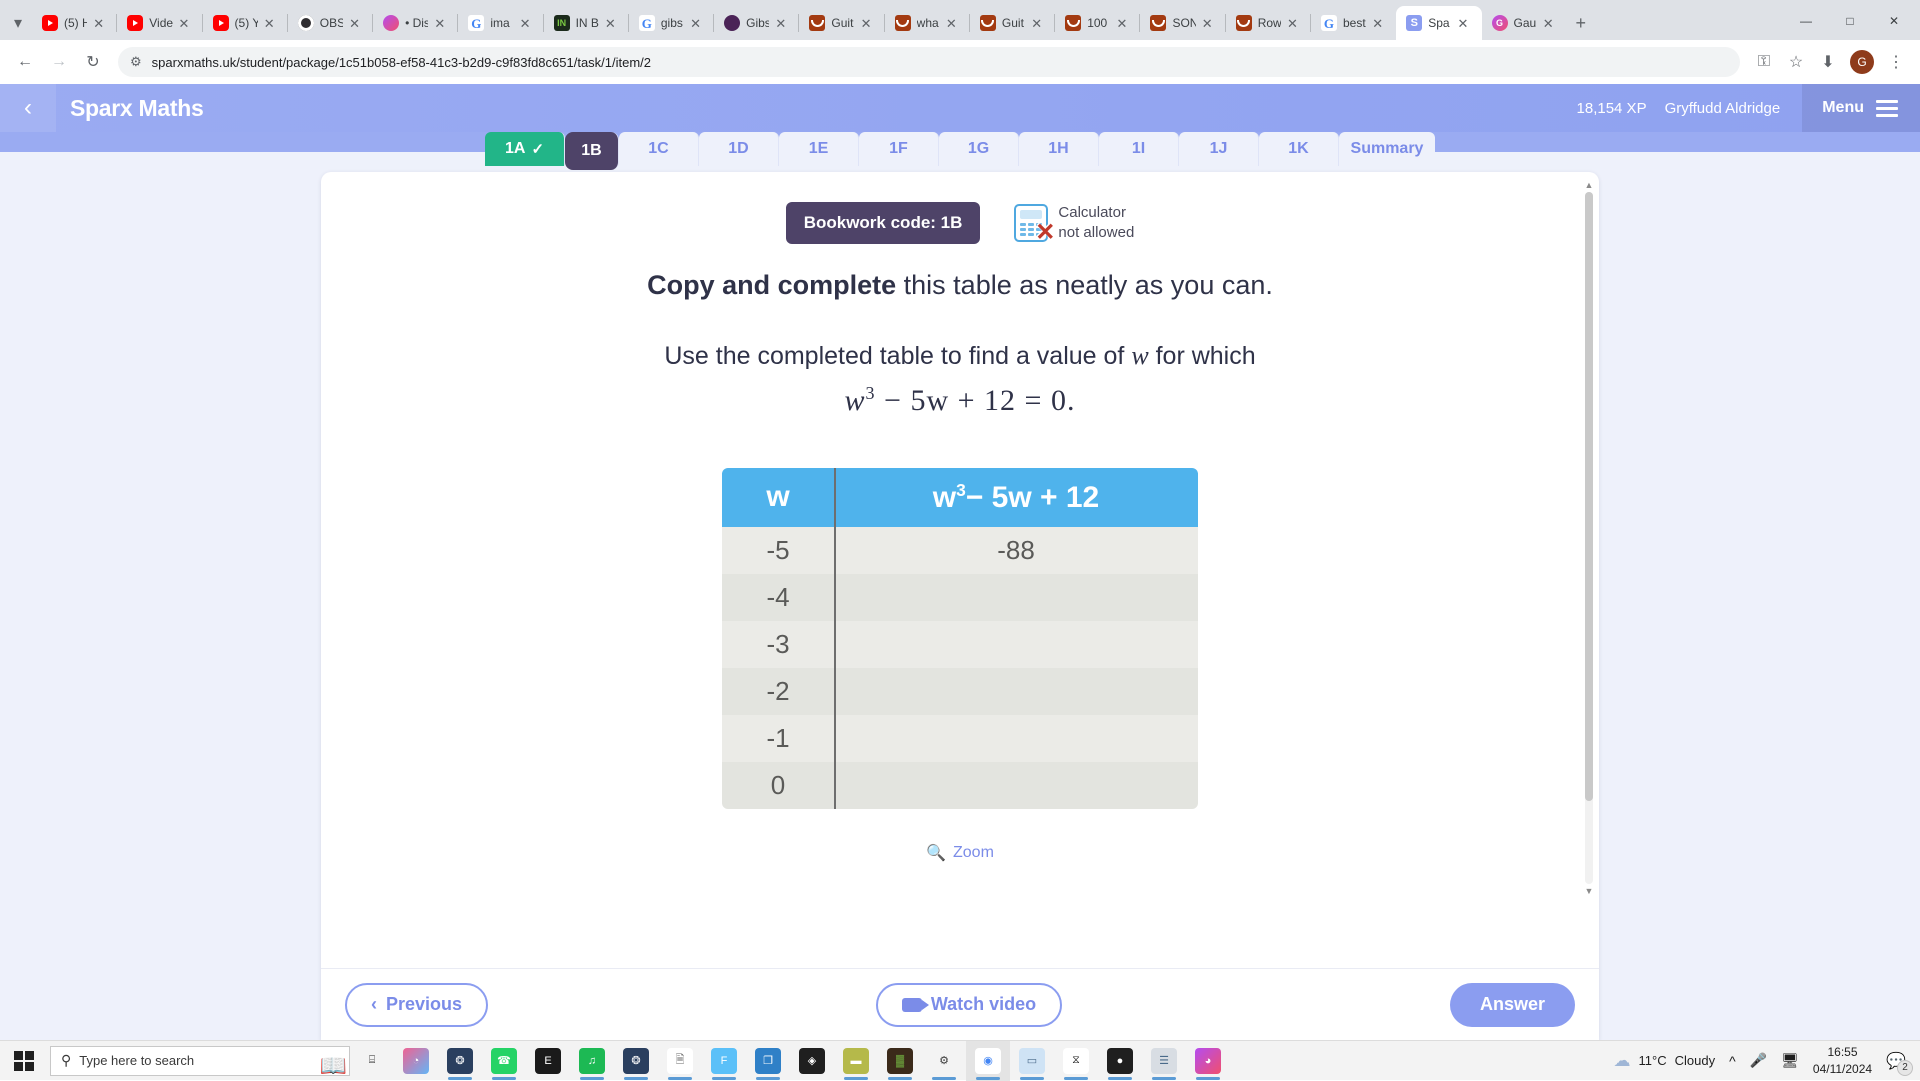 The width and height of the screenshot is (1920, 1081). Describe the element at coordinates (548, 1061) in the screenshot. I see `taskbar-app: E` at that location.